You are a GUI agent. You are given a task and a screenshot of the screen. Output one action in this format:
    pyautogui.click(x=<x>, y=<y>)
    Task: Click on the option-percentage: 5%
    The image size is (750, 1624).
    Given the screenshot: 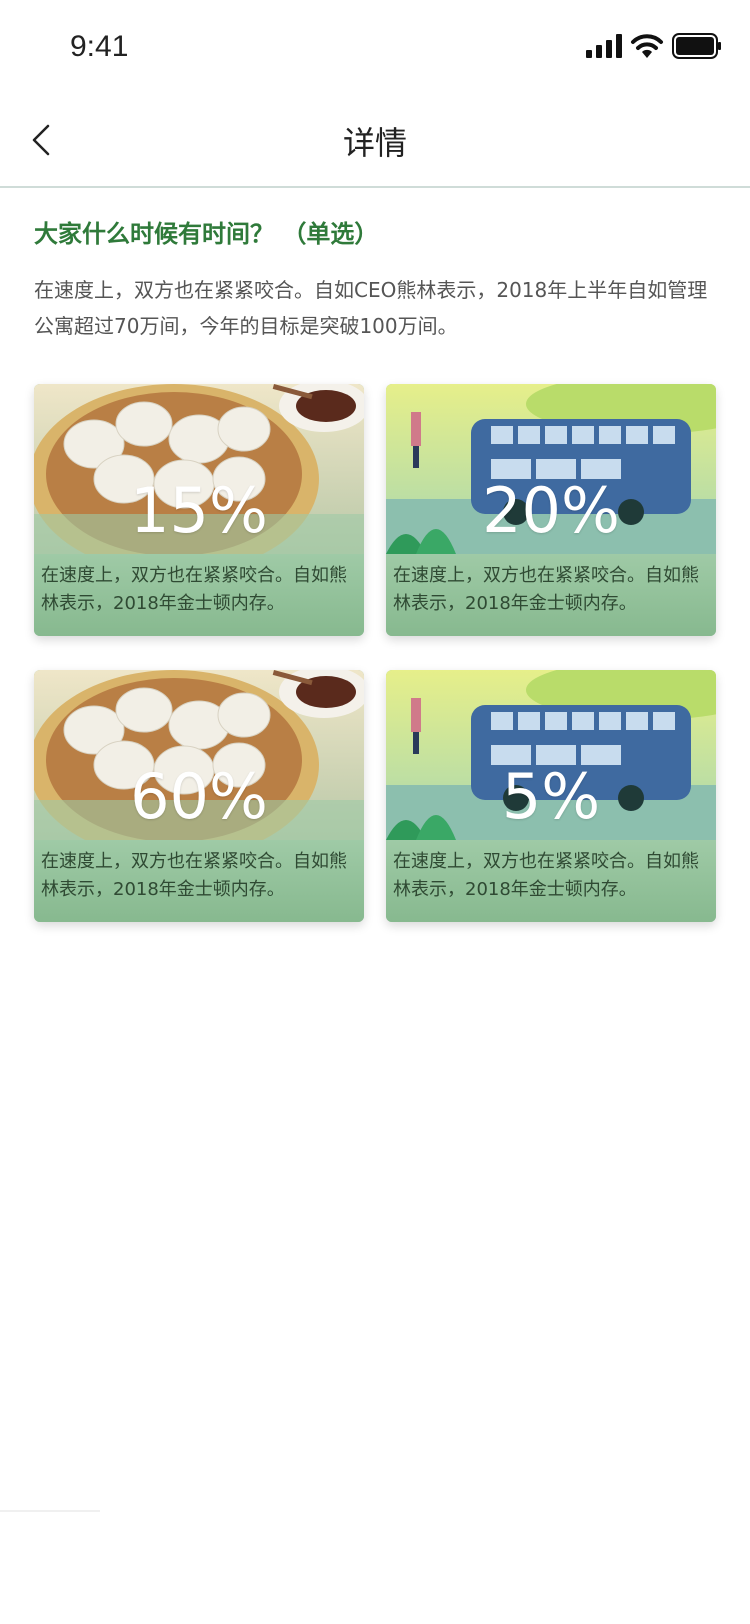 What is the action you would take?
    pyautogui.click(x=551, y=796)
    